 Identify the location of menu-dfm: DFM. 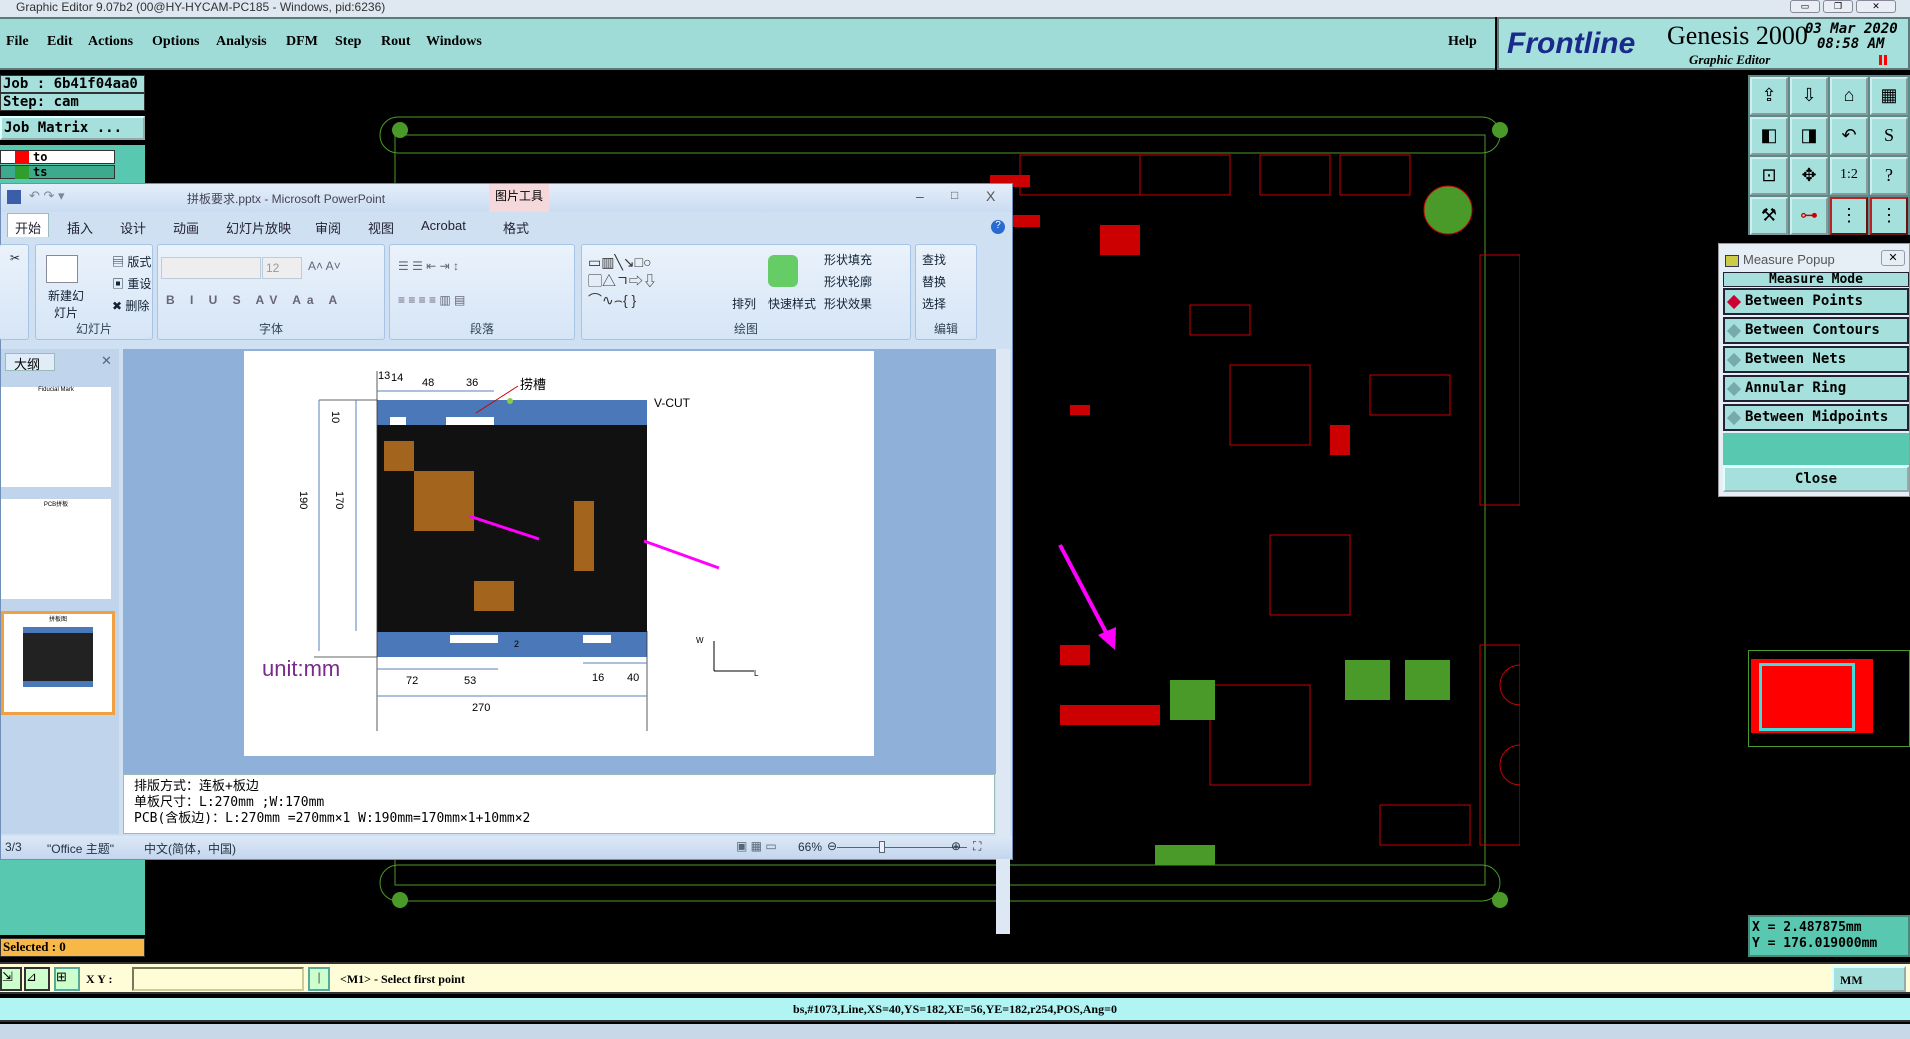
(302, 42).